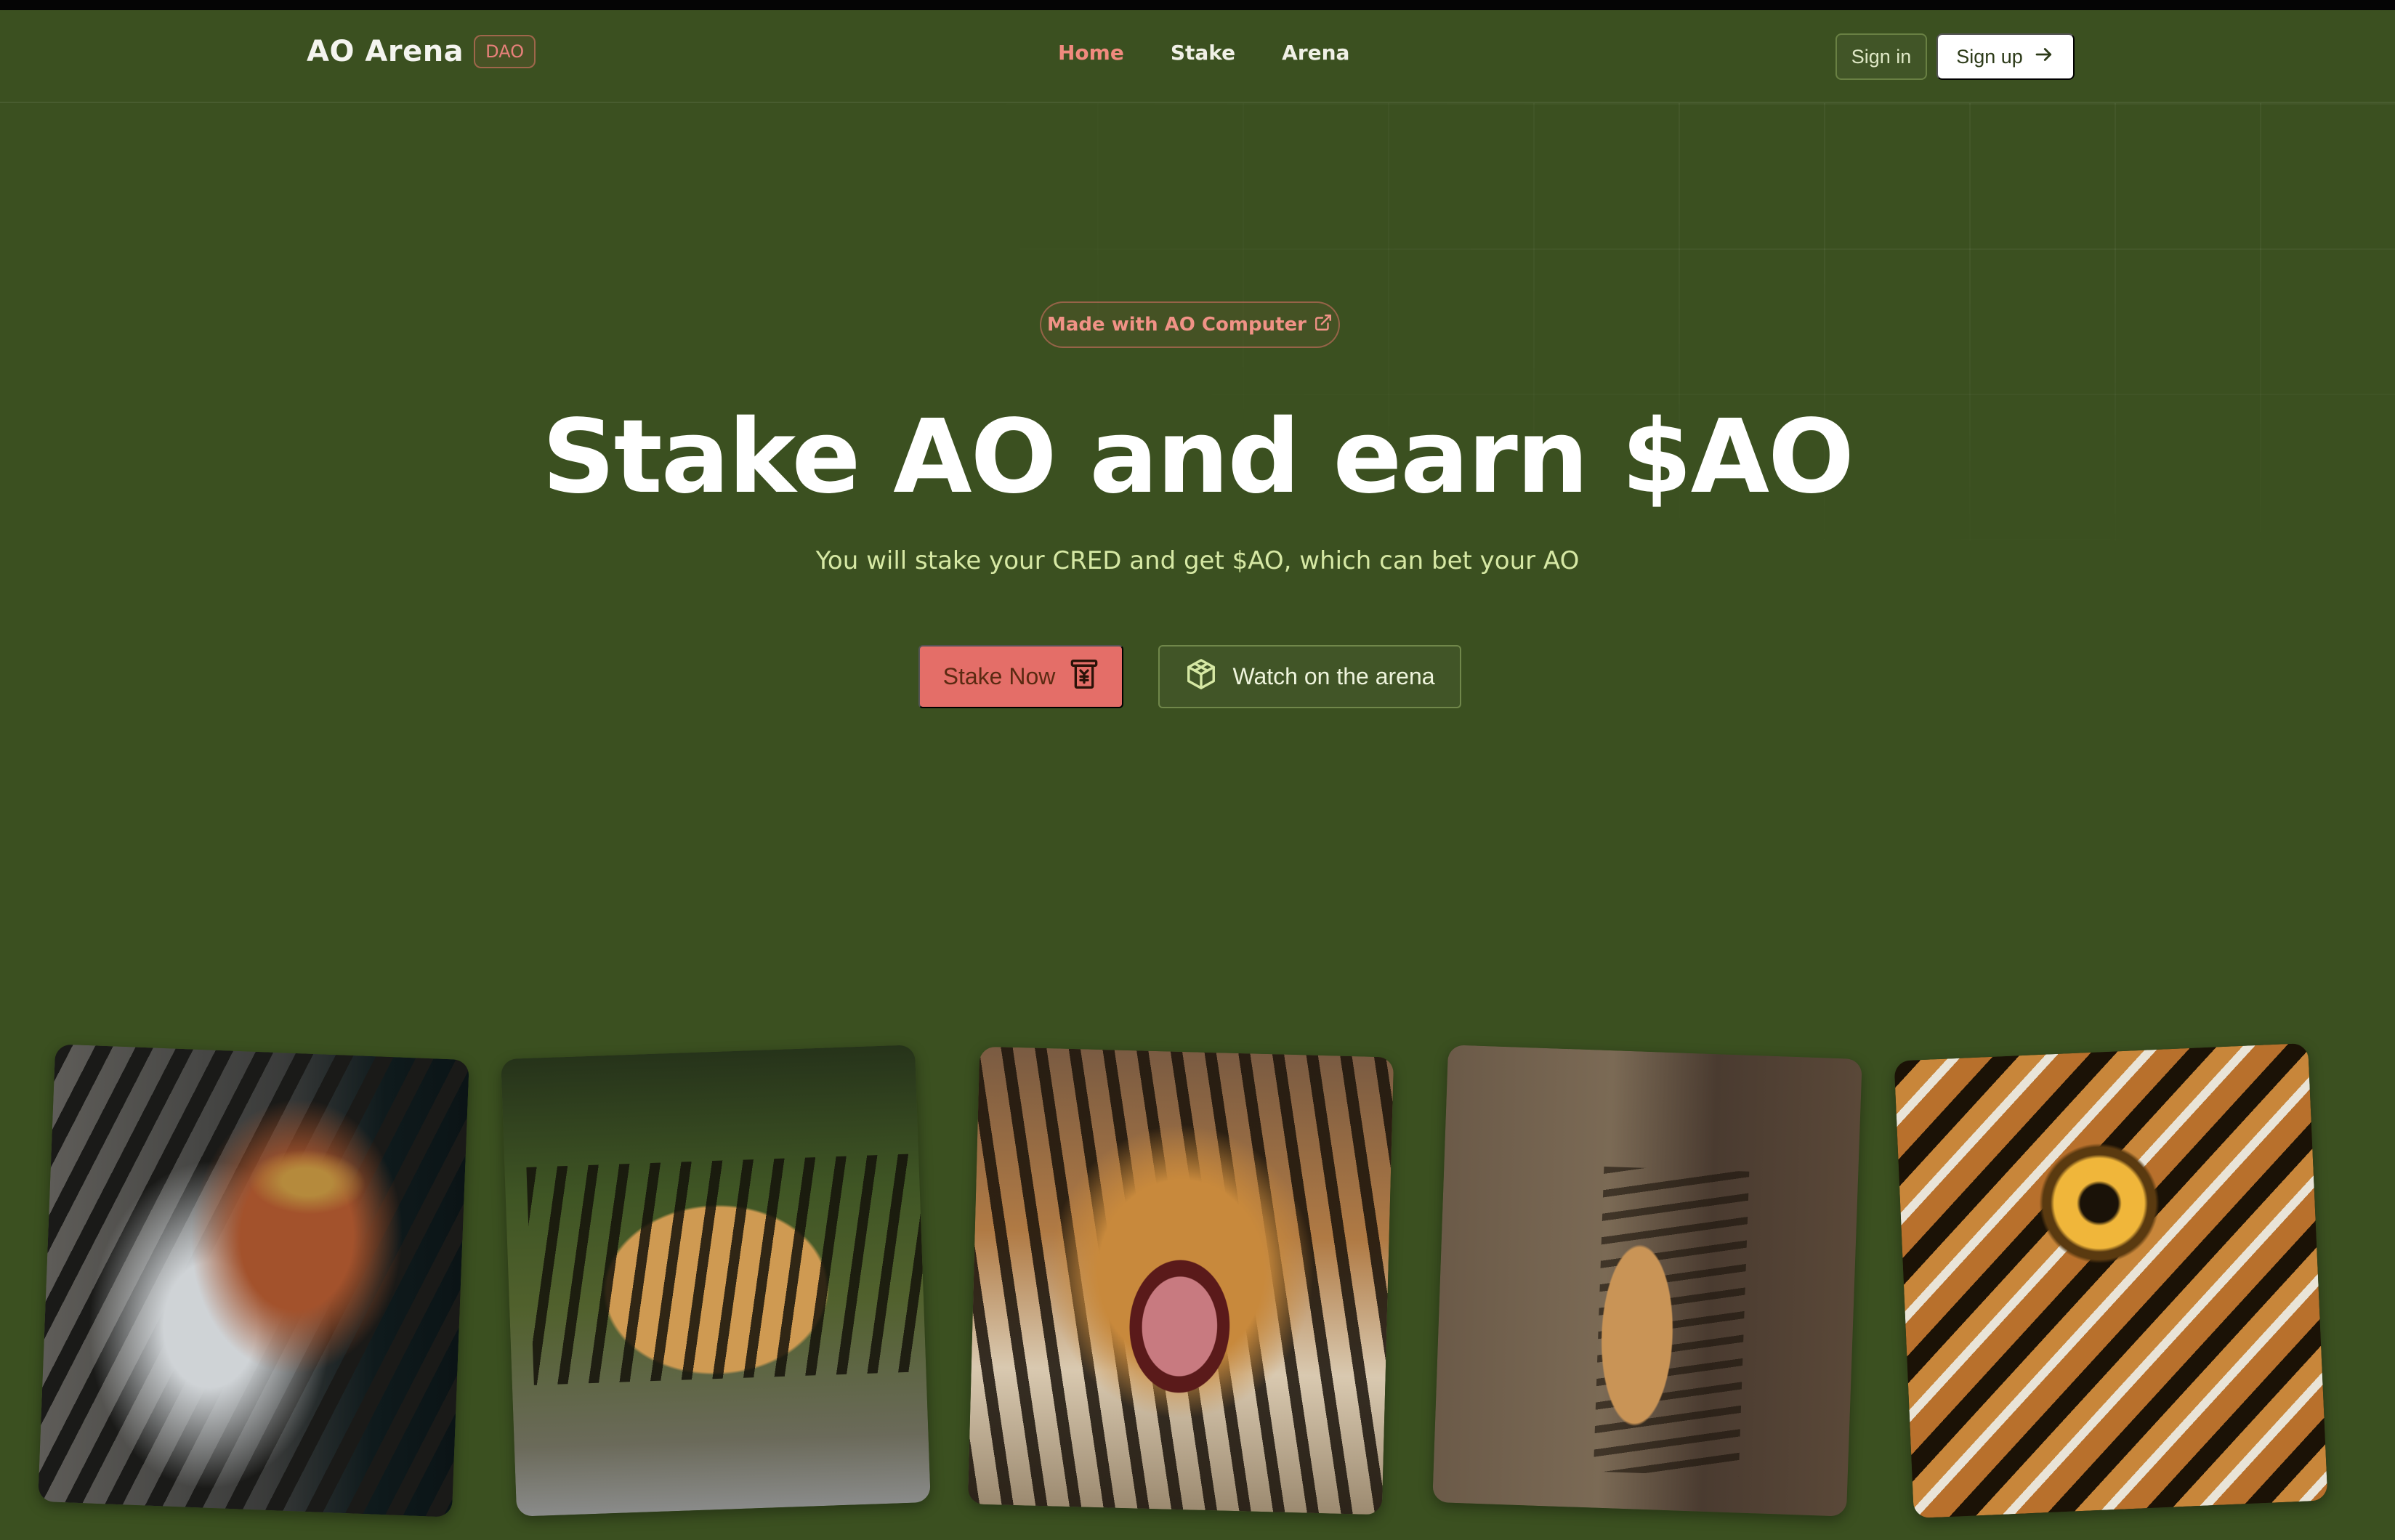  I want to click on watch-arena-button: Watch on the arena, so click(1309, 676).